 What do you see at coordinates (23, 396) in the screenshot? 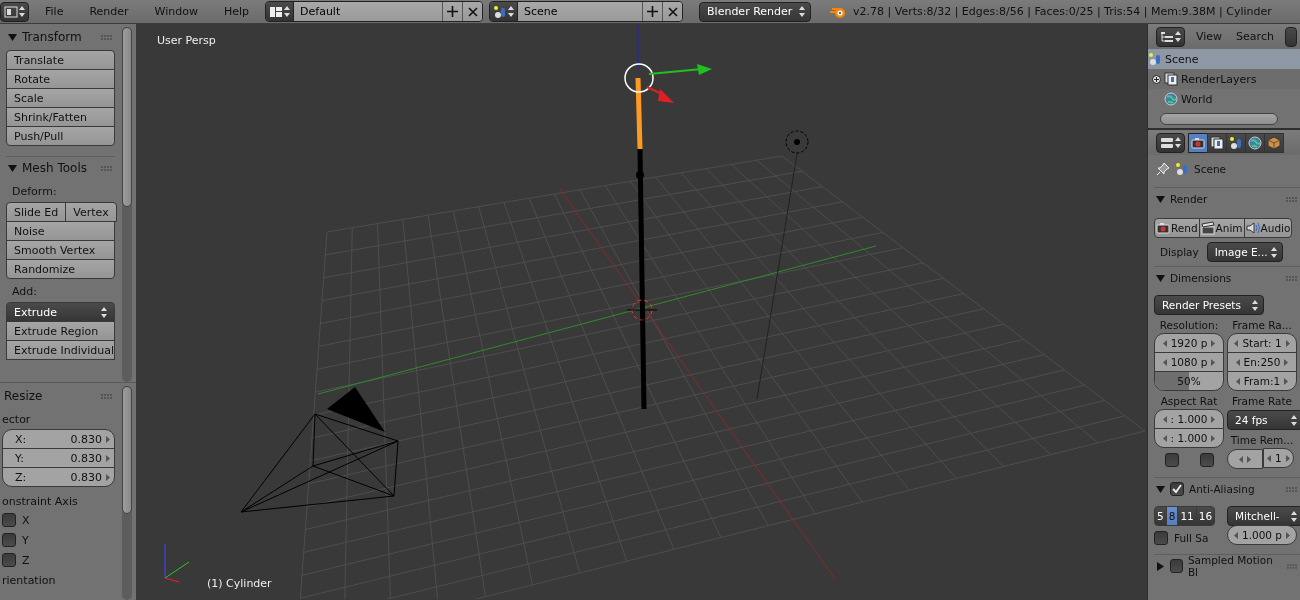
I see `panel-title: Resize` at bounding box center [23, 396].